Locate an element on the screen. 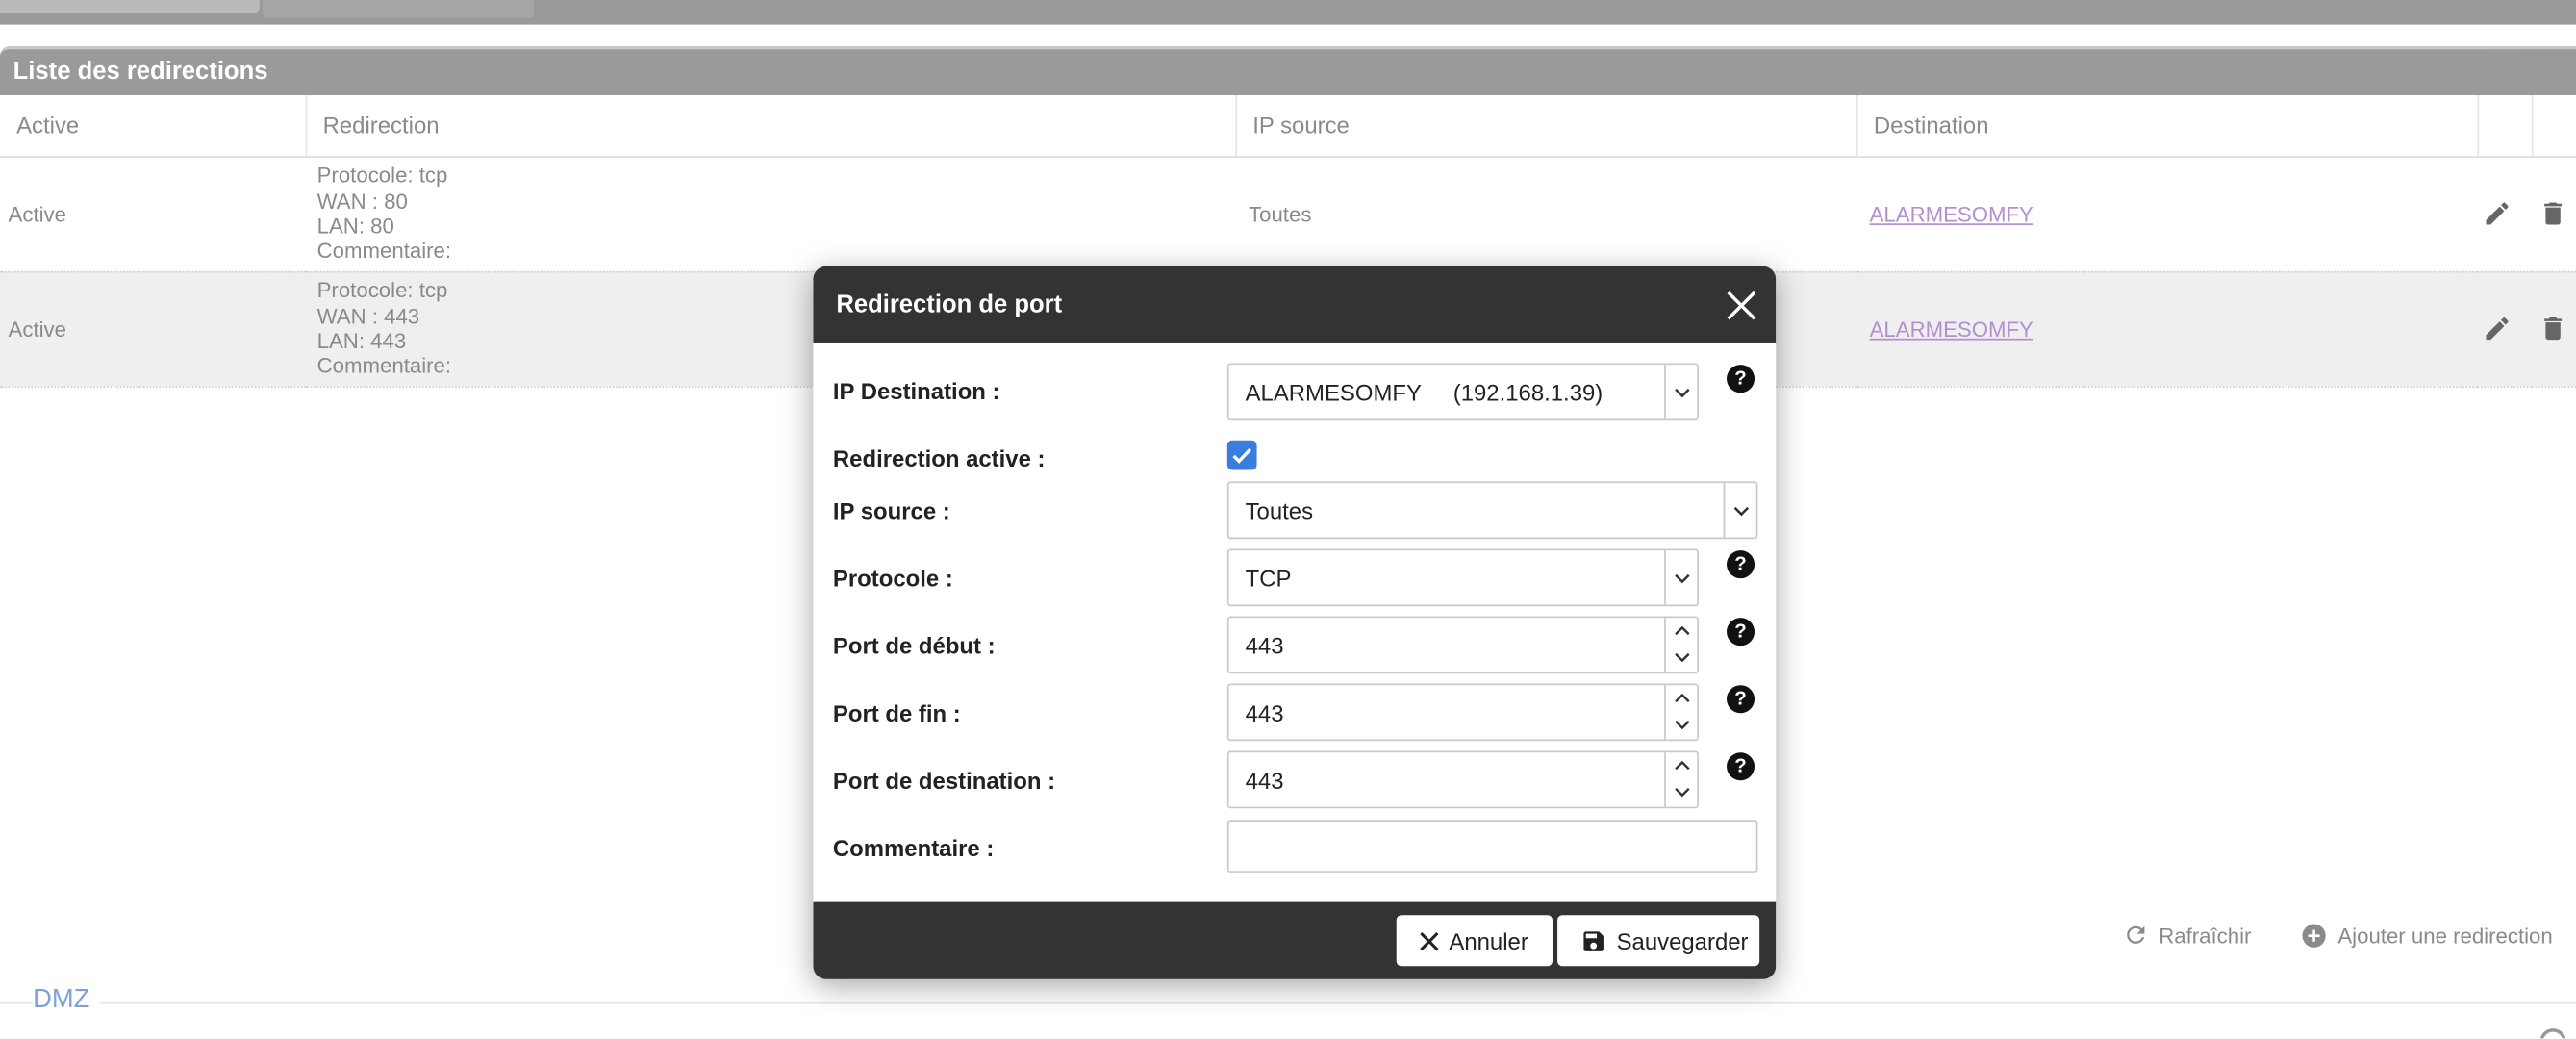 Image resolution: width=2576 pixels, height=1039 pixels. top-bar is located at coordinates (1288, 12).